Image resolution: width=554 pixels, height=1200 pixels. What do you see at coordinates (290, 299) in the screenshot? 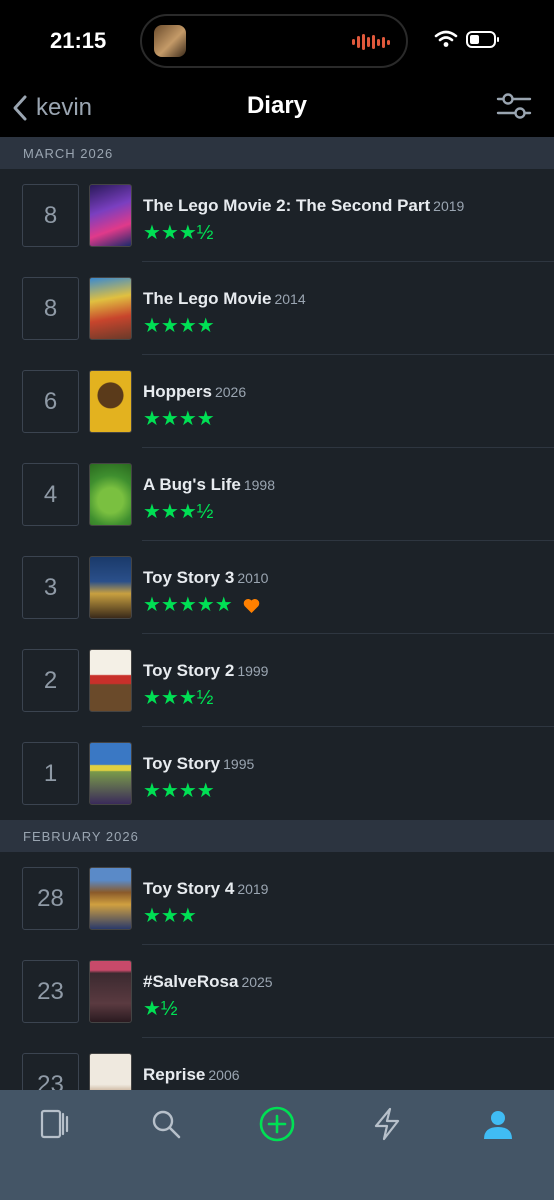
I see `film-year: 2014` at bounding box center [290, 299].